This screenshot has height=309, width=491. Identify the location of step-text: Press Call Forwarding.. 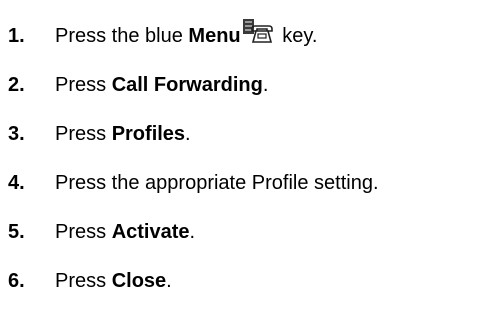
(161, 85).